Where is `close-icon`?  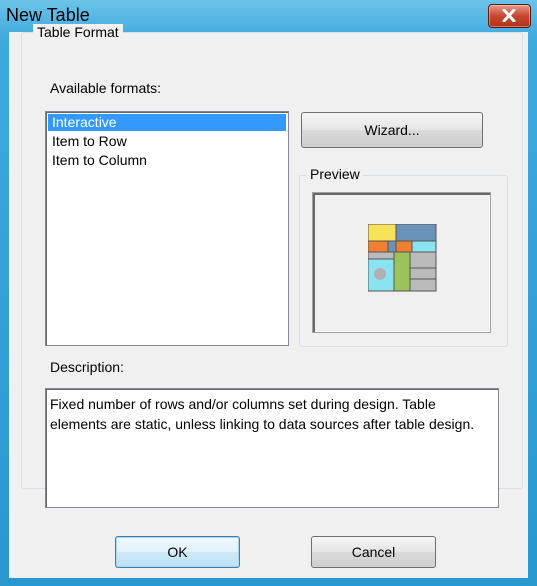 close-icon is located at coordinates (509, 15).